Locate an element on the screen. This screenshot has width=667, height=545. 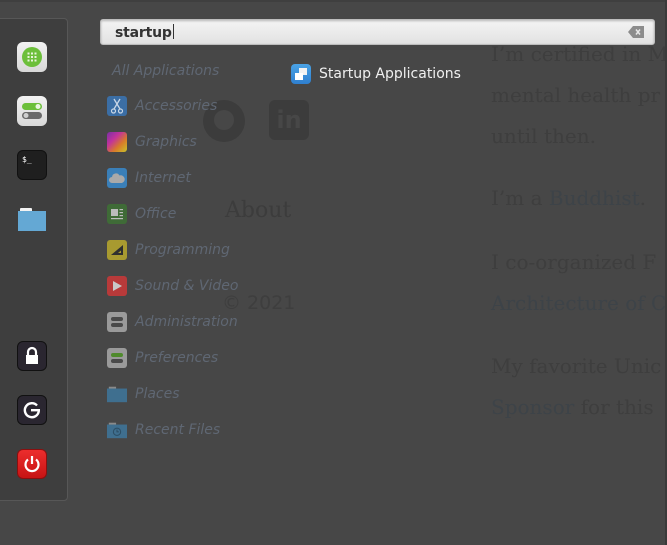
bio-line: Architecture of C is located at coordinates (578, 303).